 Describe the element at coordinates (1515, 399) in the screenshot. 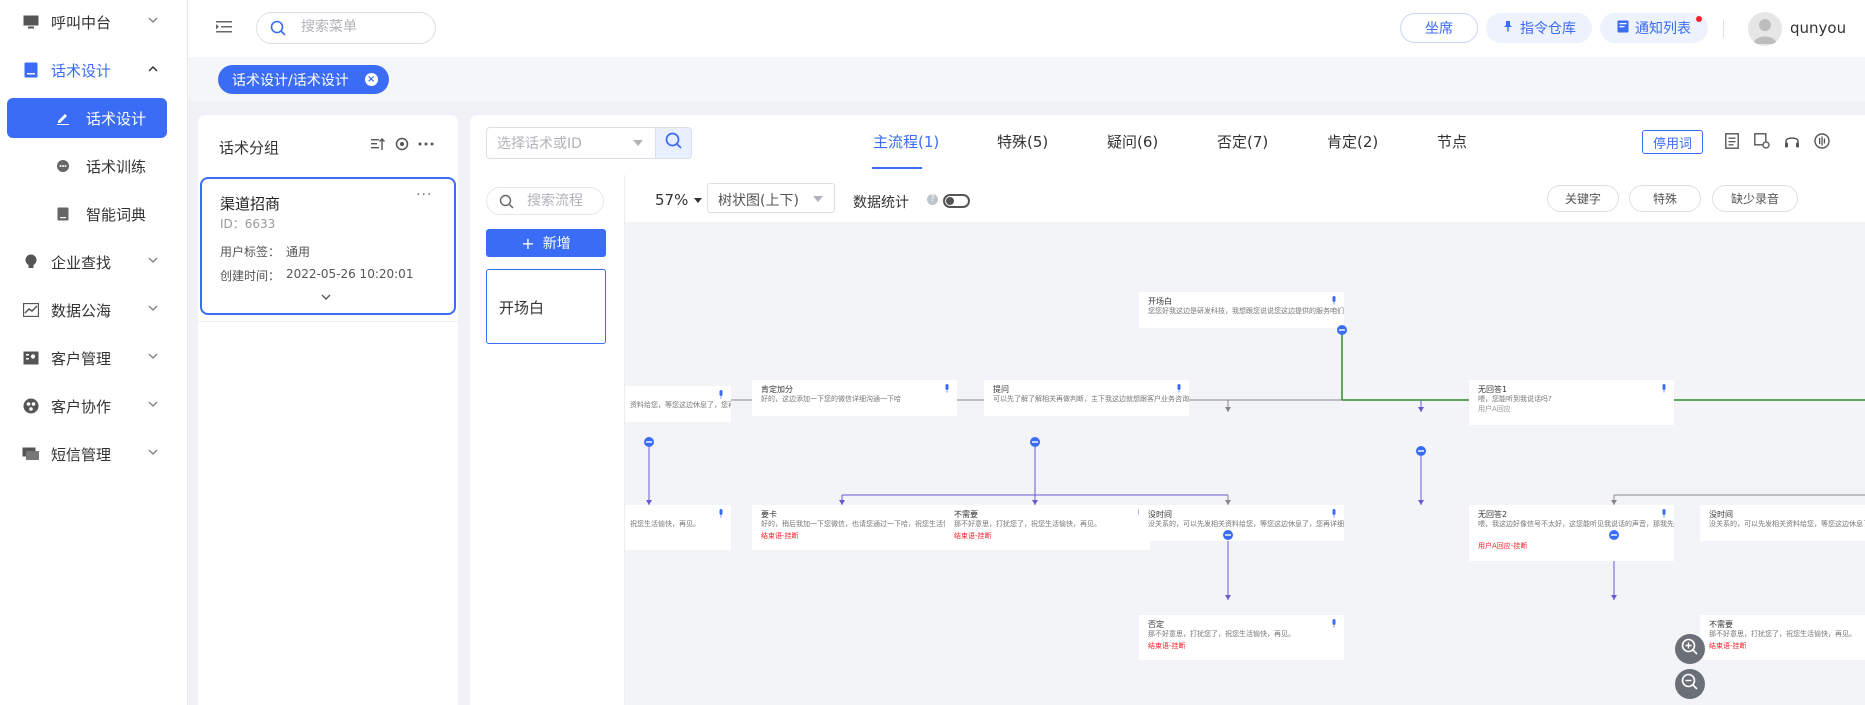

I see `node-content: 喂，您能听到我说话吗?` at that location.